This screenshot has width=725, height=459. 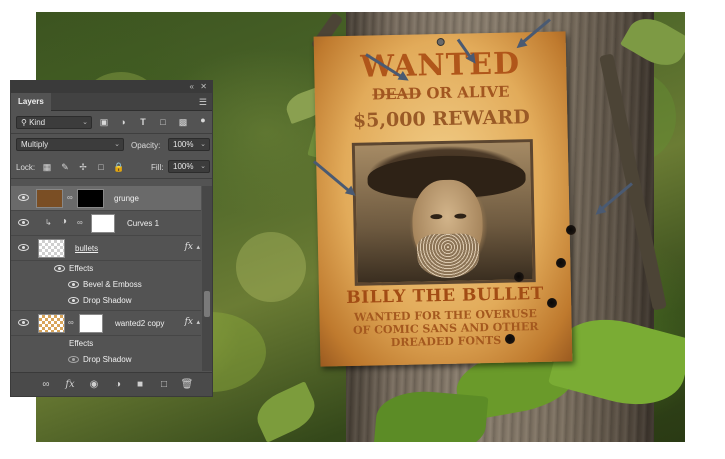 What do you see at coordinates (126, 198) in the screenshot?
I see `layer-name: grunge` at bounding box center [126, 198].